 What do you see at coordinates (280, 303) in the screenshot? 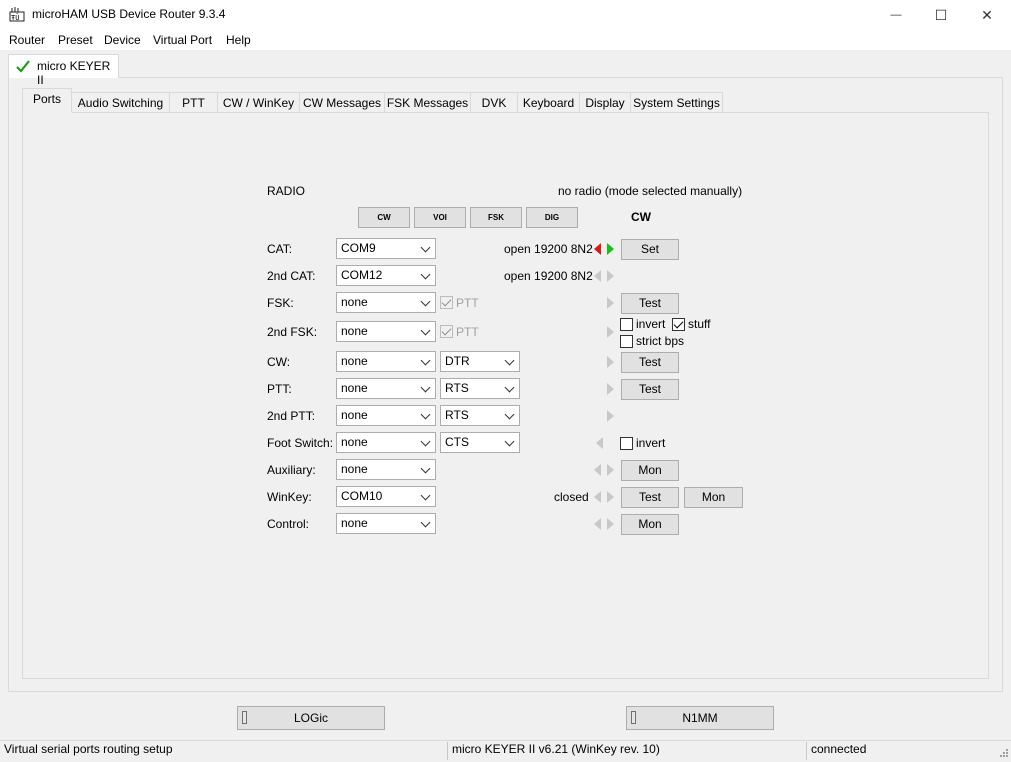
I see `fsk-label: FSK:` at bounding box center [280, 303].